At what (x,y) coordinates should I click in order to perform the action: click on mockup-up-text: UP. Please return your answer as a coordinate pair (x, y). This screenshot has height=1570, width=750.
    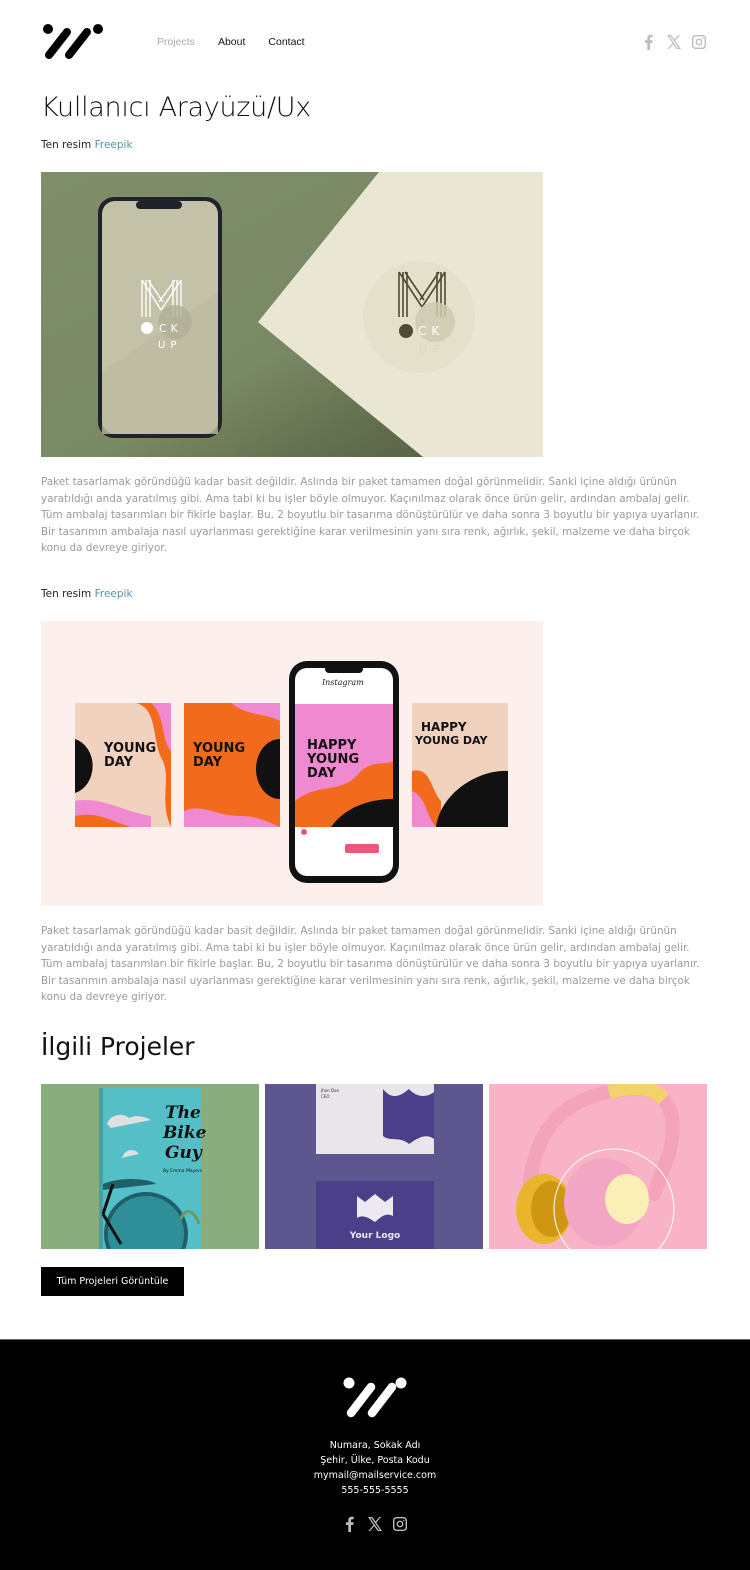
    Looking at the image, I should click on (432, 349).